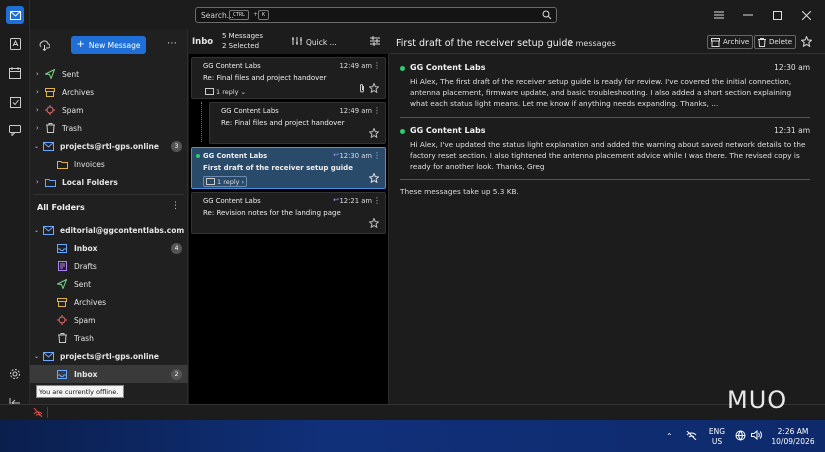 This screenshot has width=825, height=452. I want to click on folder-sent: › Sent, so click(109, 74).